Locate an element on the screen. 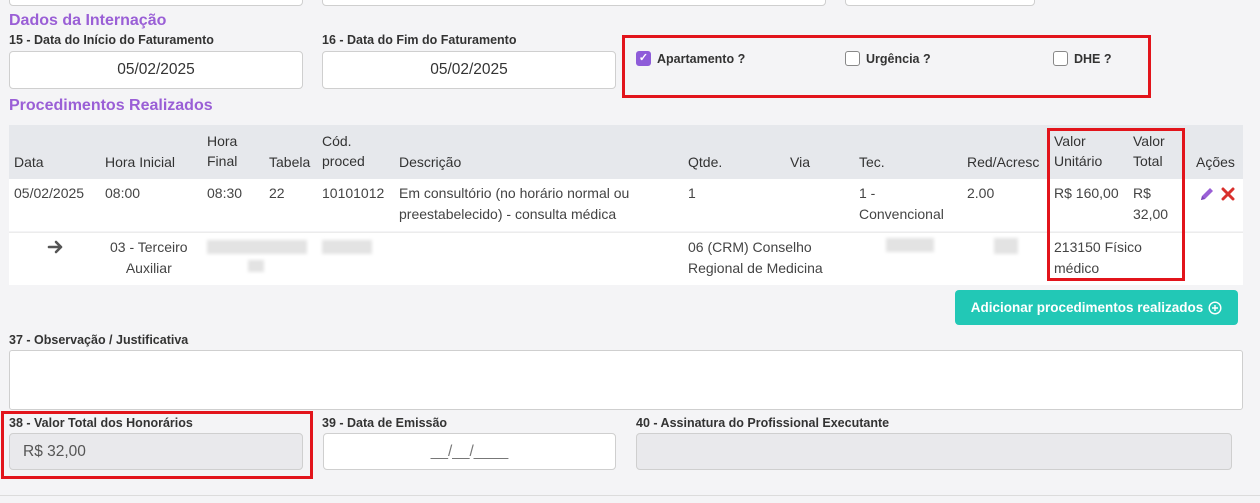 This screenshot has height=503, width=1260. arrow-right-icon is located at coordinates (56, 247).